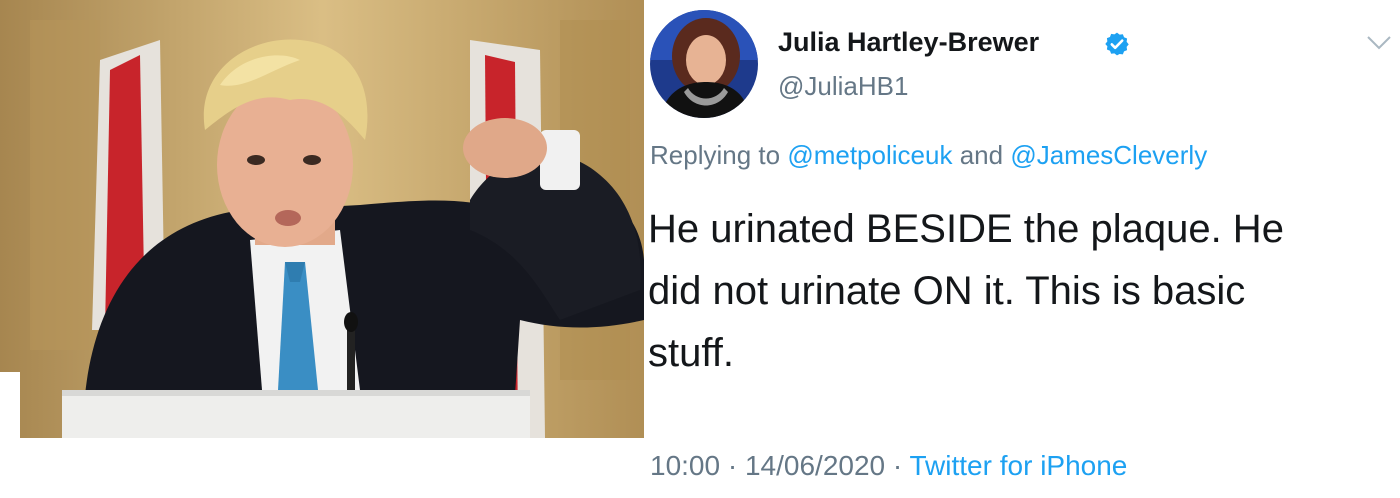 Image resolution: width=1400 pixels, height=498 pixels. I want to click on author-handle: @JuliaHB1, so click(843, 86).